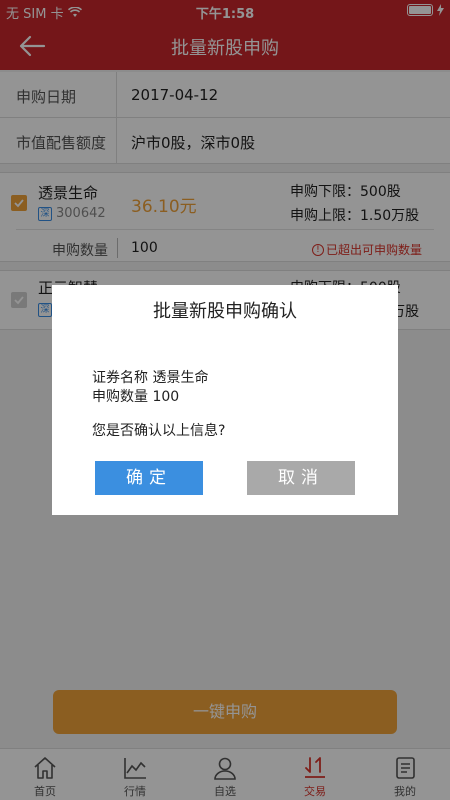 This screenshot has height=800, width=450. Describe the element at coordinates (301, 478) in the screenshot. I see `cancel-button: 取消` at that location.